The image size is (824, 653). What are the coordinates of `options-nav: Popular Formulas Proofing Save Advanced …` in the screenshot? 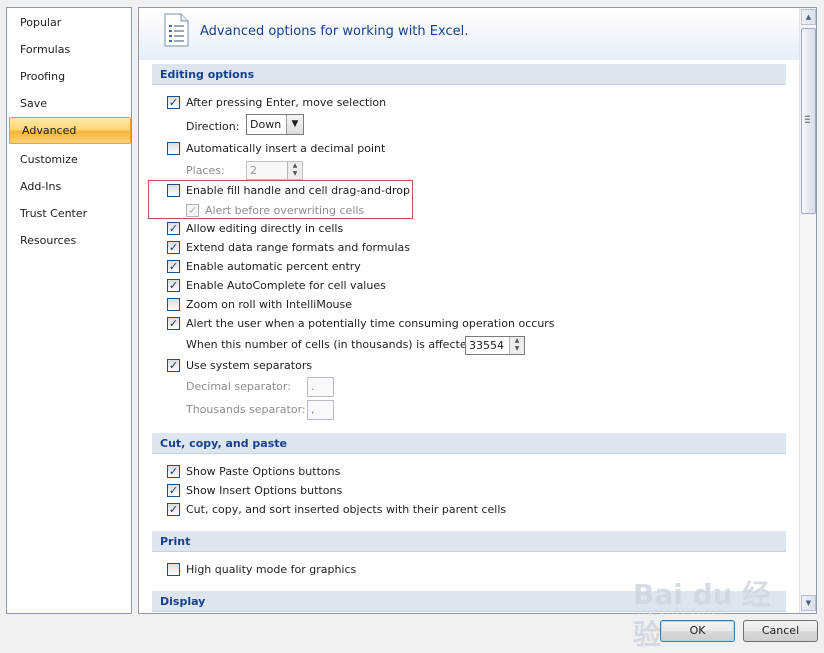 It's located at (69, 310).